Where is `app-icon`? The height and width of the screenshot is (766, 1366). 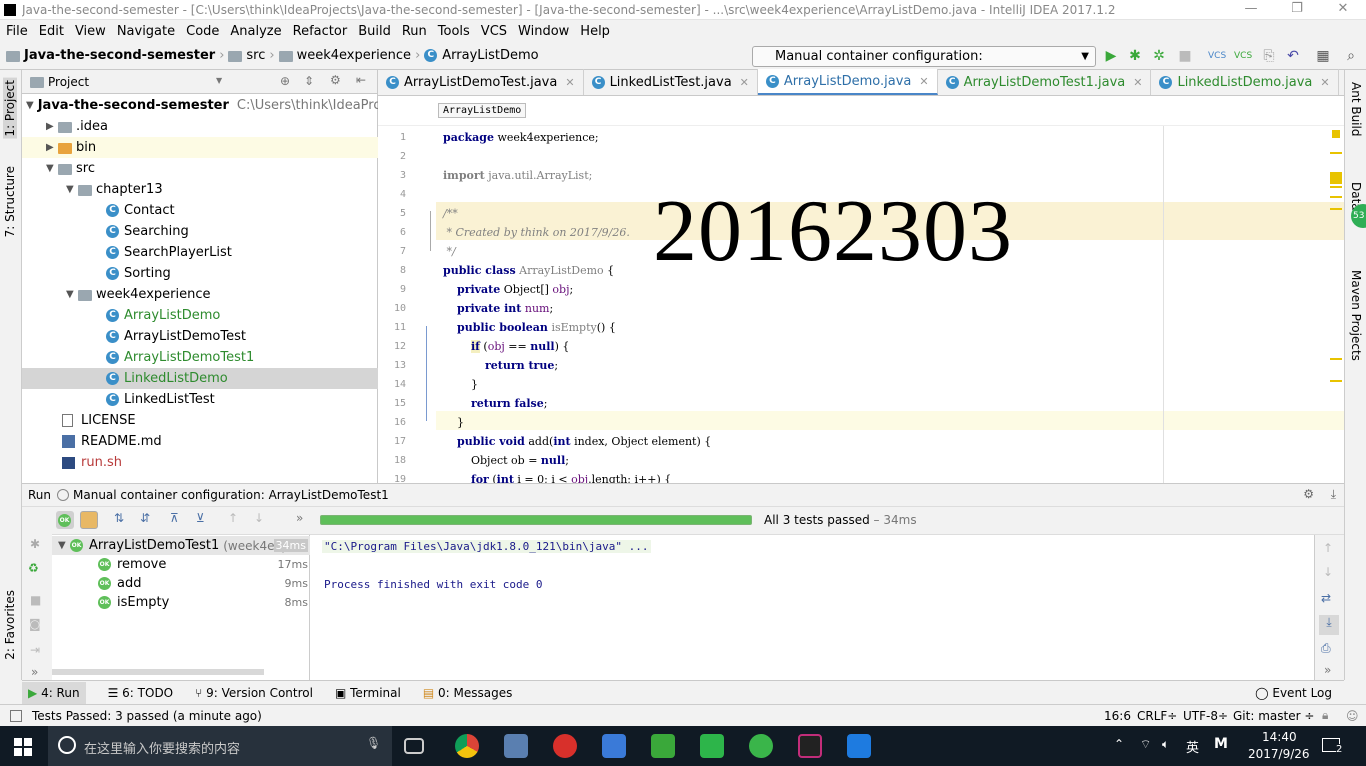 app-icon is located at coordinates (516, 746).